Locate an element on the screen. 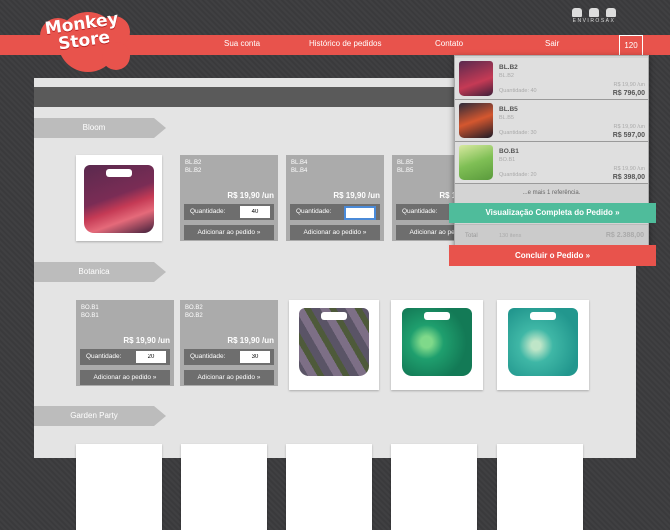 The image size is (670, 530). category-garden-party: Garden Party is located at coordinates (100, 416).